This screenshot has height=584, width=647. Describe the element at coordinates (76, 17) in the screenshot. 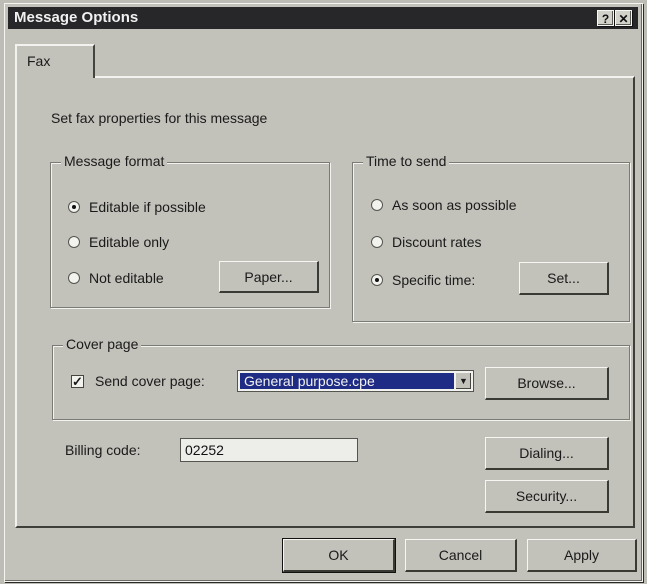

I see `window-title: Message Options` at that location.